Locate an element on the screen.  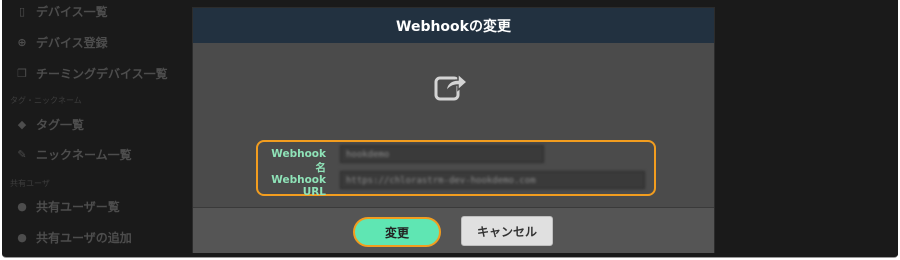
plus-circle-icon: ⊕ is located at coordinates (22, 42).